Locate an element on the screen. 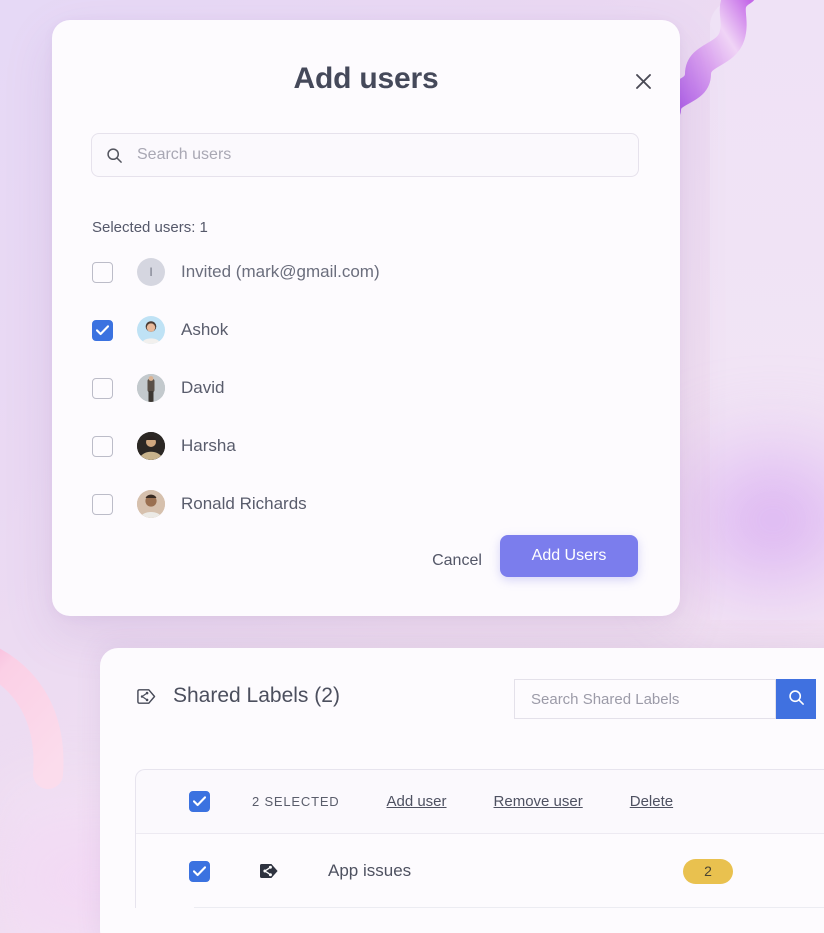 The image size is (824, 933). search-users-box is located at coordinates (365, 155).